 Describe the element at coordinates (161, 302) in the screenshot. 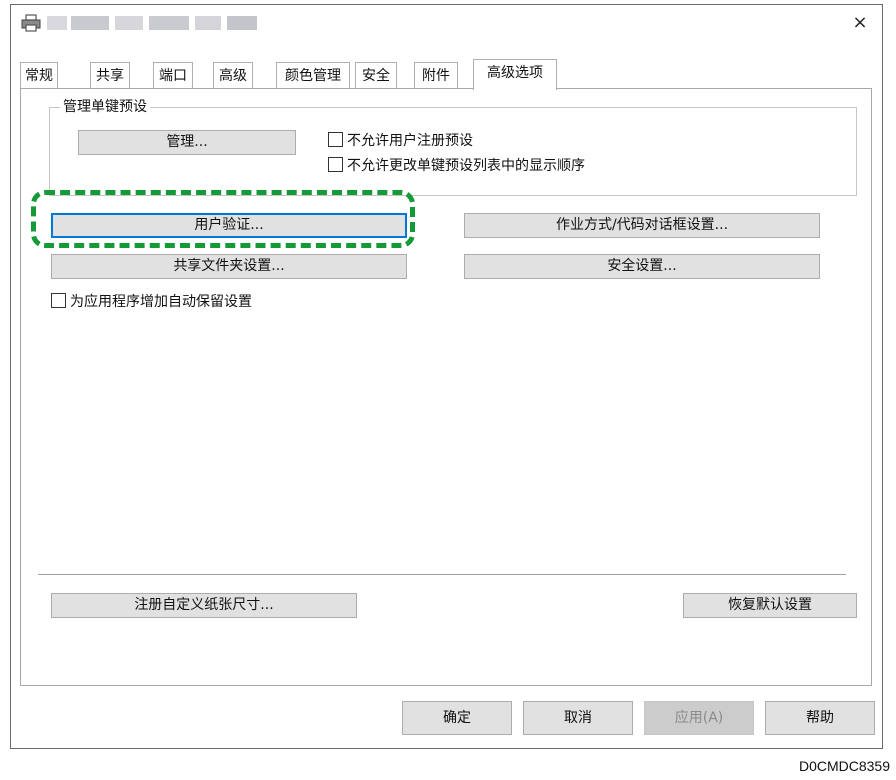

I see `checkbox-label: 为应用程序增加自动保留设置` at that location.